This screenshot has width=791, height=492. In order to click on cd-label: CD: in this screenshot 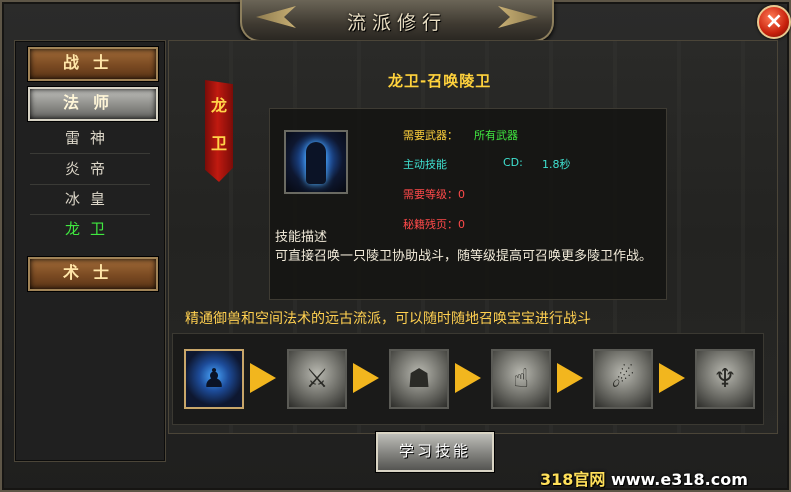, I will do `click(513, 162)`.